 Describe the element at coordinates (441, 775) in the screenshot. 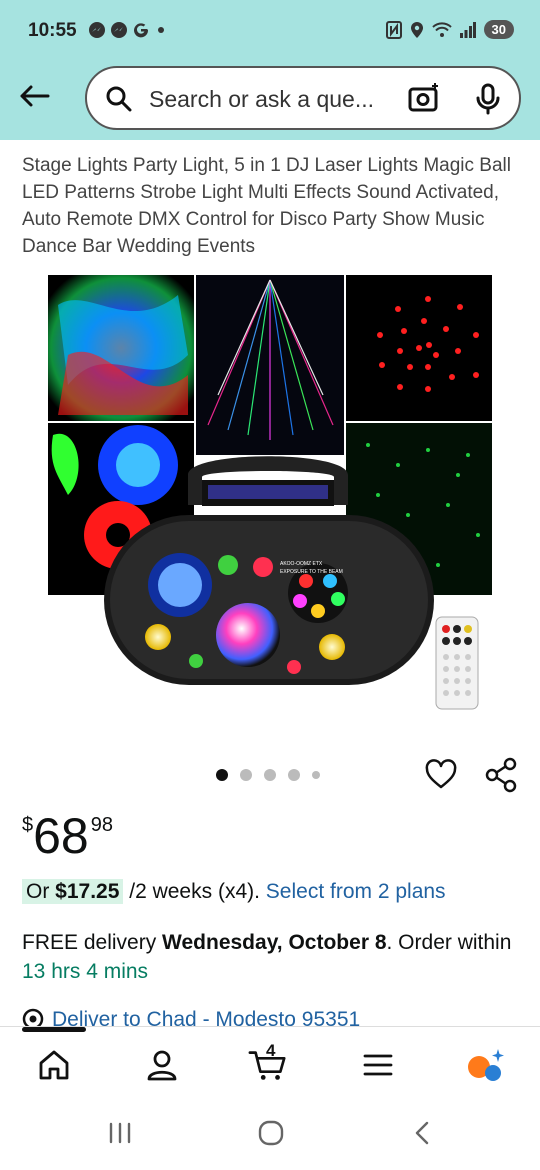

I see `heart-icon` at that location.